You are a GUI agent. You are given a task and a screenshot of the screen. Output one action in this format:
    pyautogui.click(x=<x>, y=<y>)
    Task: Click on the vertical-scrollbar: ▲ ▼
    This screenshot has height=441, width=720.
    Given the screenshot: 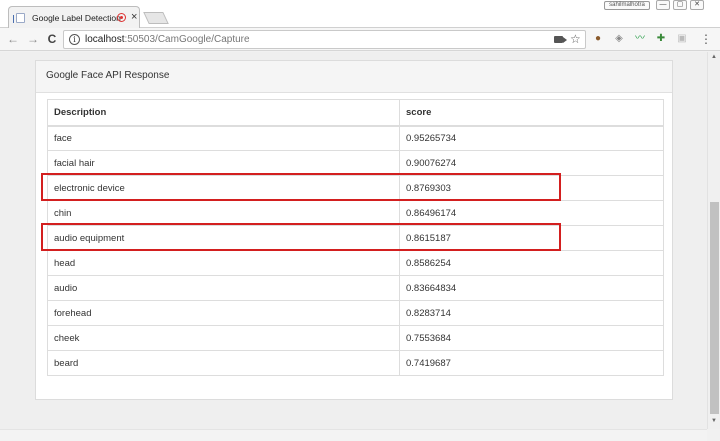 What is the action you would take?
    pyautogui.click(x=713, y=240)
    